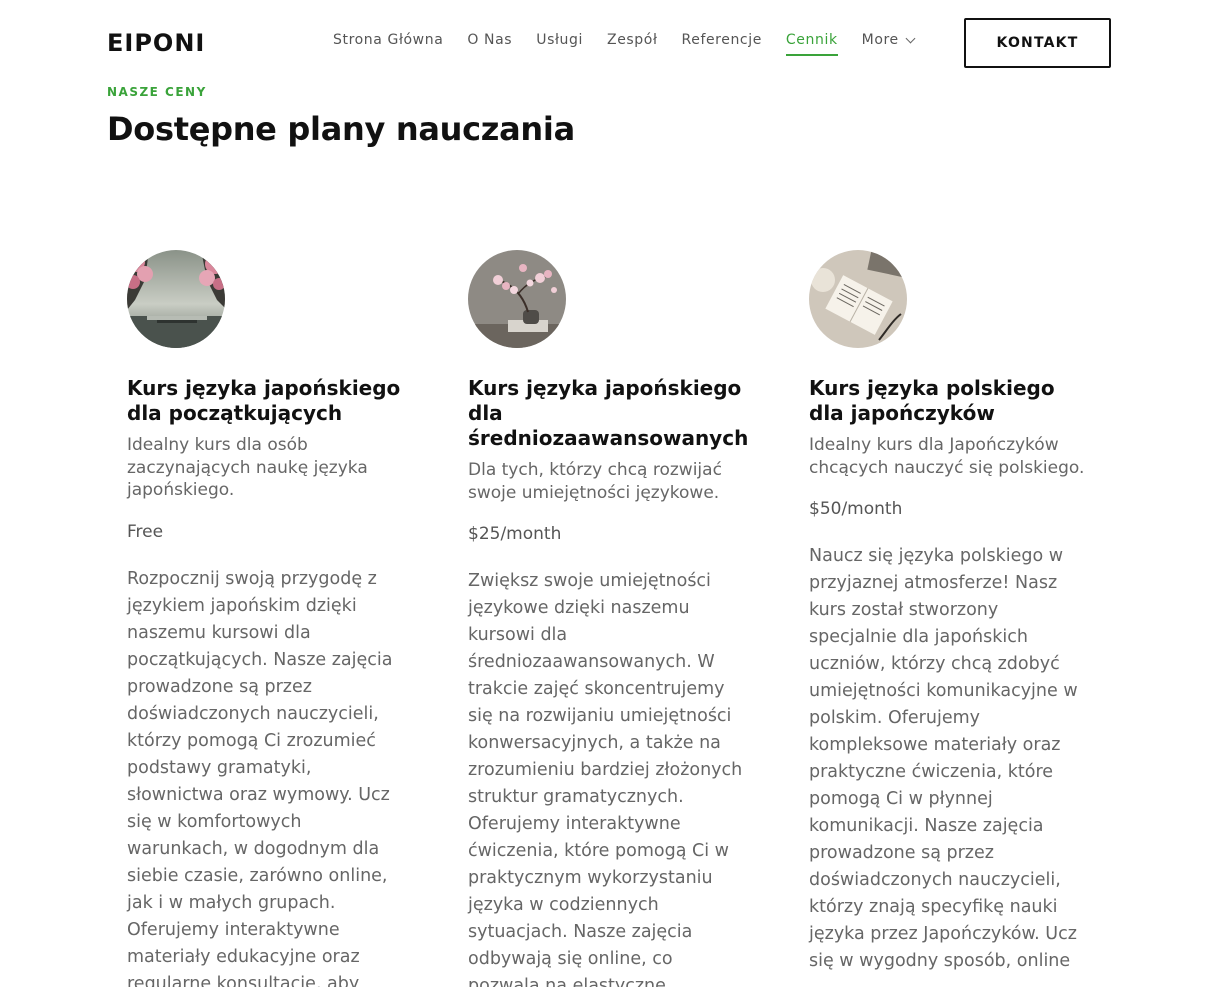 The image size is (1223, 987). I want to click on chevron-down-icon, so click(910, 38).